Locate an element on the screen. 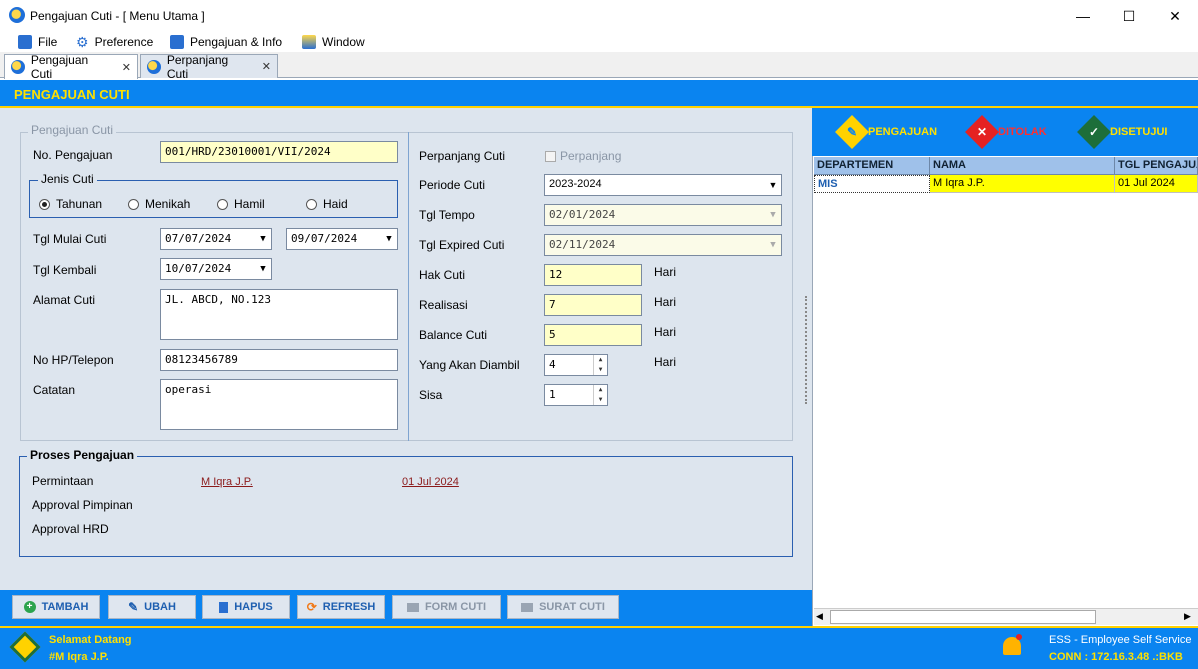 The image size is (1198, 669). radio-tahunan: Tahunan is located at coordinates (70, 204).